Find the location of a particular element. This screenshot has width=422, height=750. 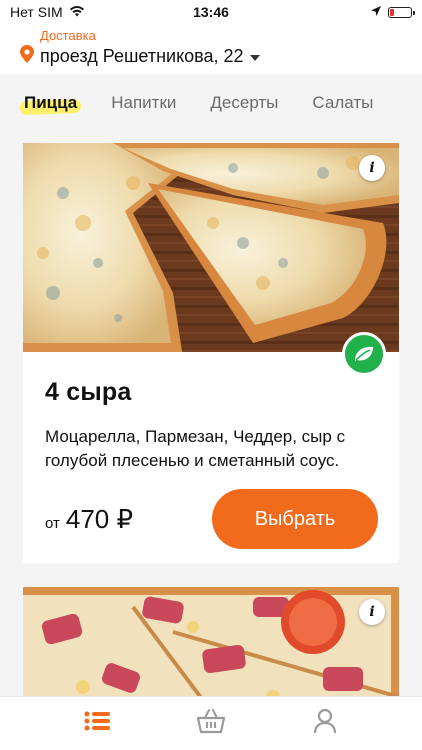

price-prefix: от is located at coordinates (52, 523).